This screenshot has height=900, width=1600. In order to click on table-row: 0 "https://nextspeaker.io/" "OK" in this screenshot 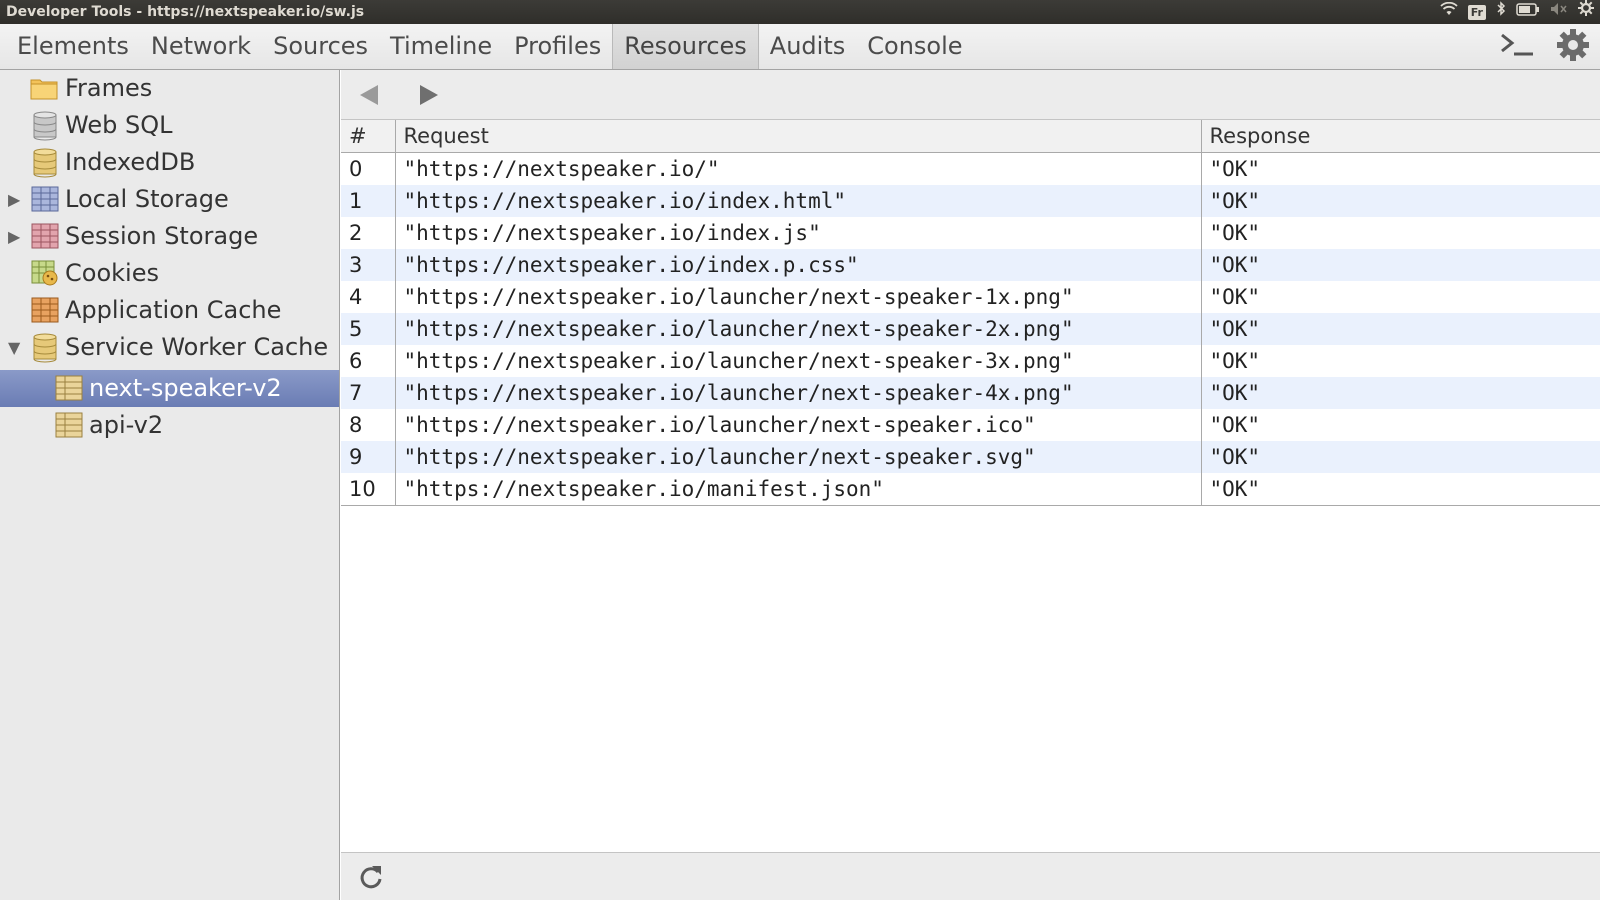, I will do `click(970, 168)`.